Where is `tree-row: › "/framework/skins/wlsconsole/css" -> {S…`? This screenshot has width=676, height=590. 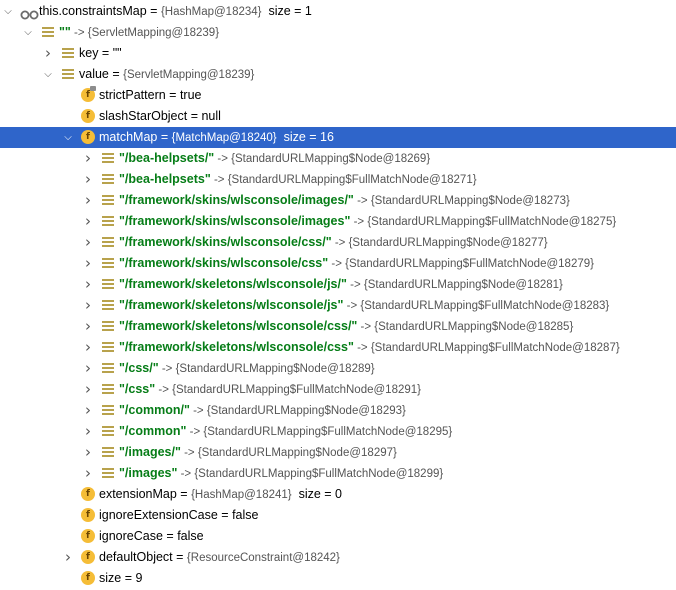 tree-row: › "/framework/skins/wlsconsole/css" -> {S… is located at coordinates (338, 263).